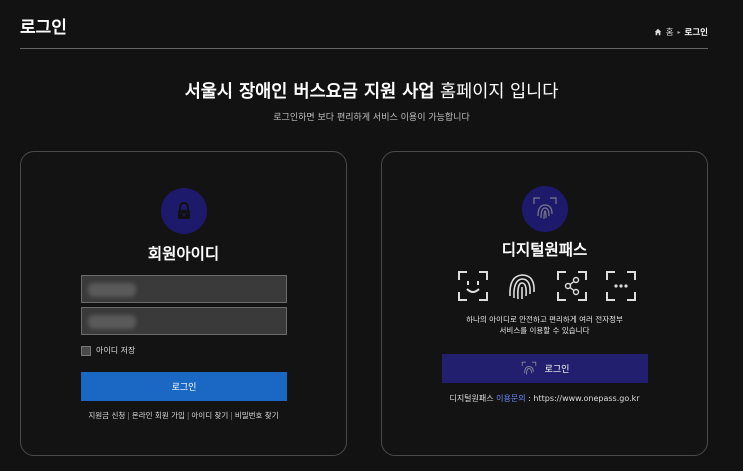 This screenshot has height=471, width=743. Describe the element at coordinates (582, 398) in the screenshot. I see `contact-url: : https://www.onepass.go.kr` at that location.